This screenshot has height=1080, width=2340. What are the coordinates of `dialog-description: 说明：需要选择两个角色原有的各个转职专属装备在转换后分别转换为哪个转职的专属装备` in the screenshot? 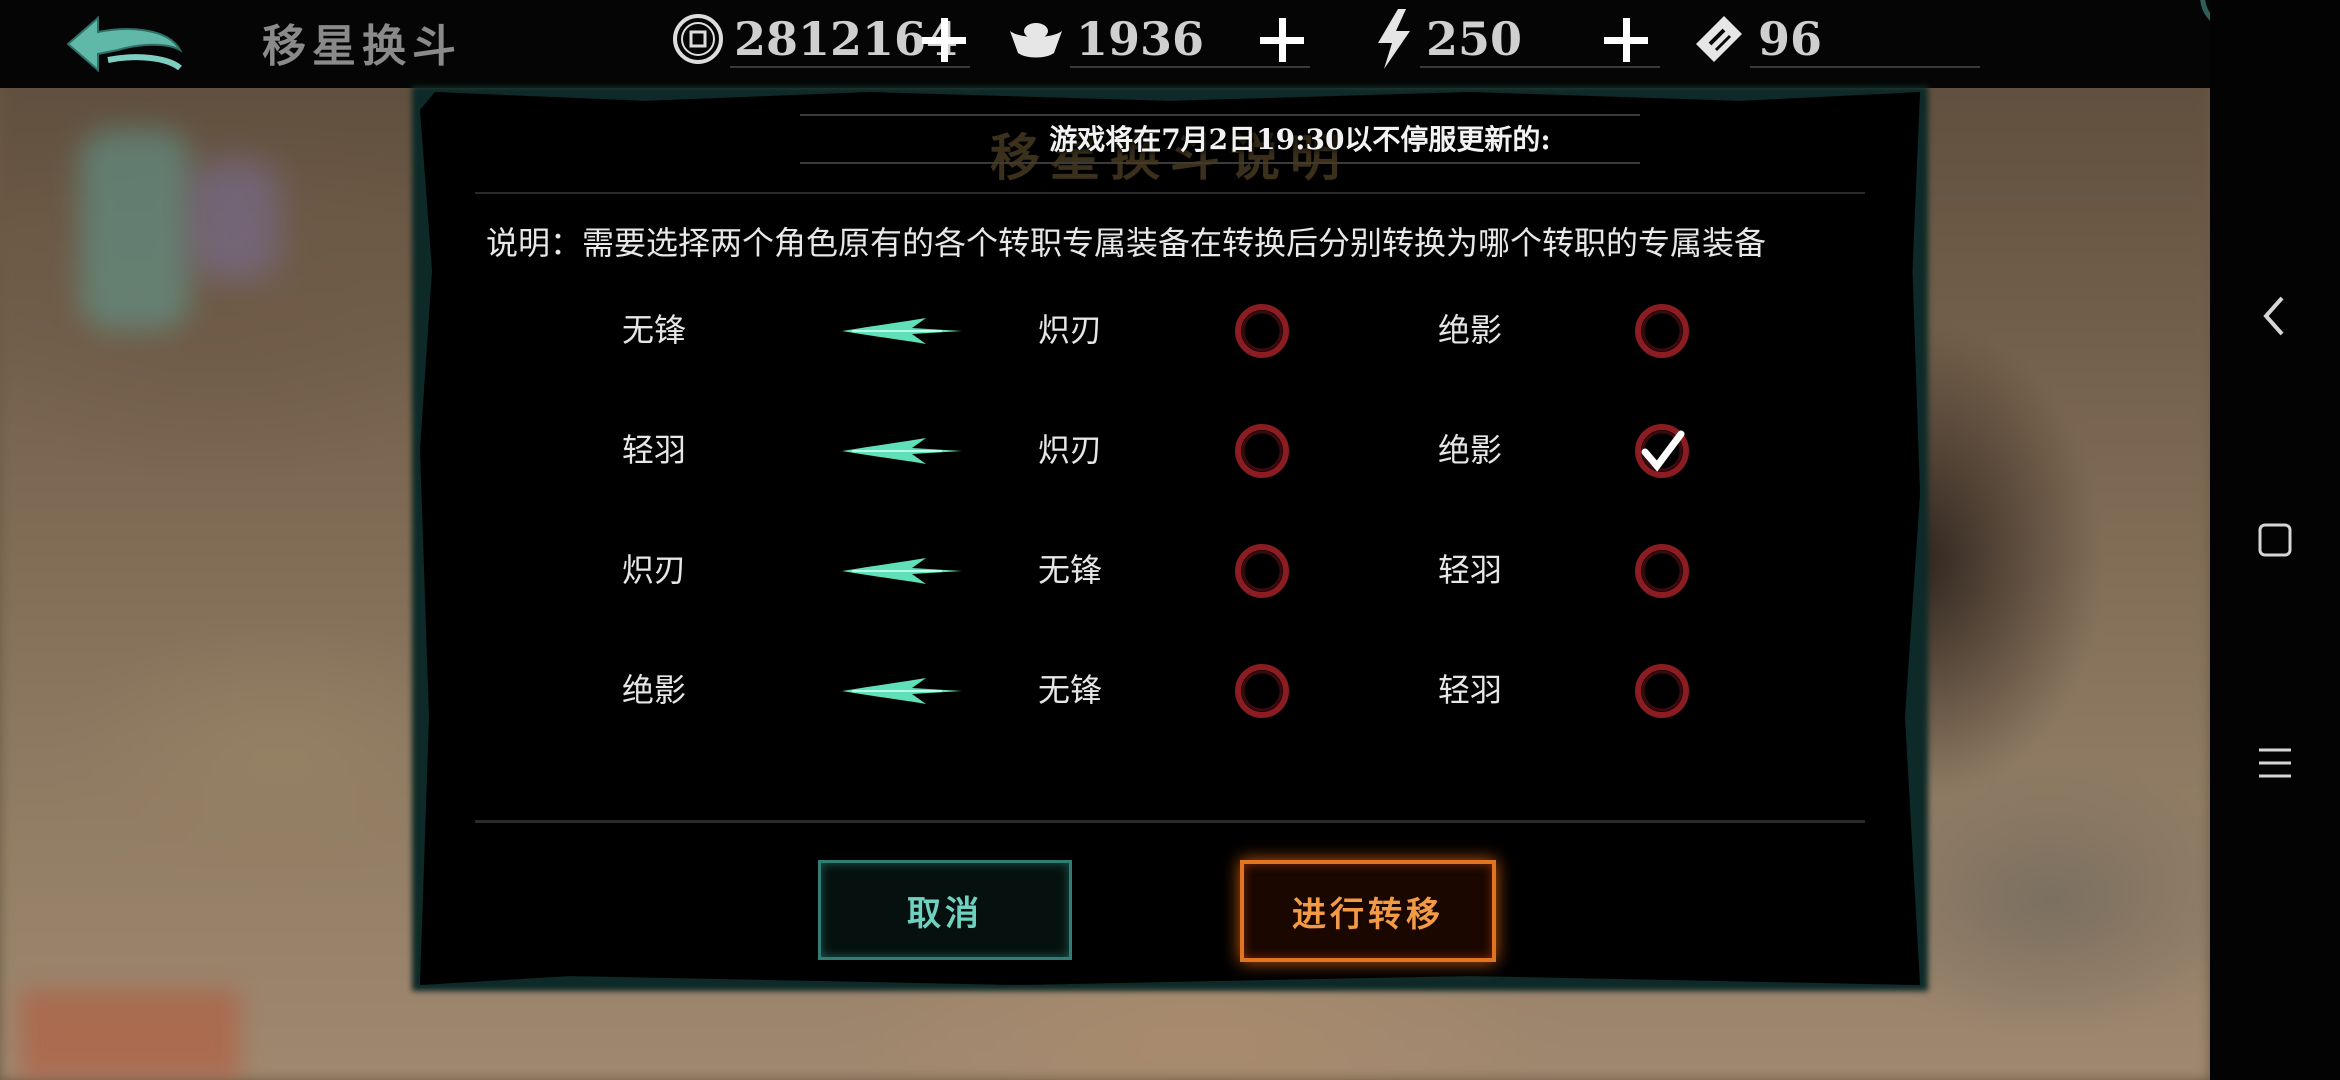 It's located at (1126, 243).